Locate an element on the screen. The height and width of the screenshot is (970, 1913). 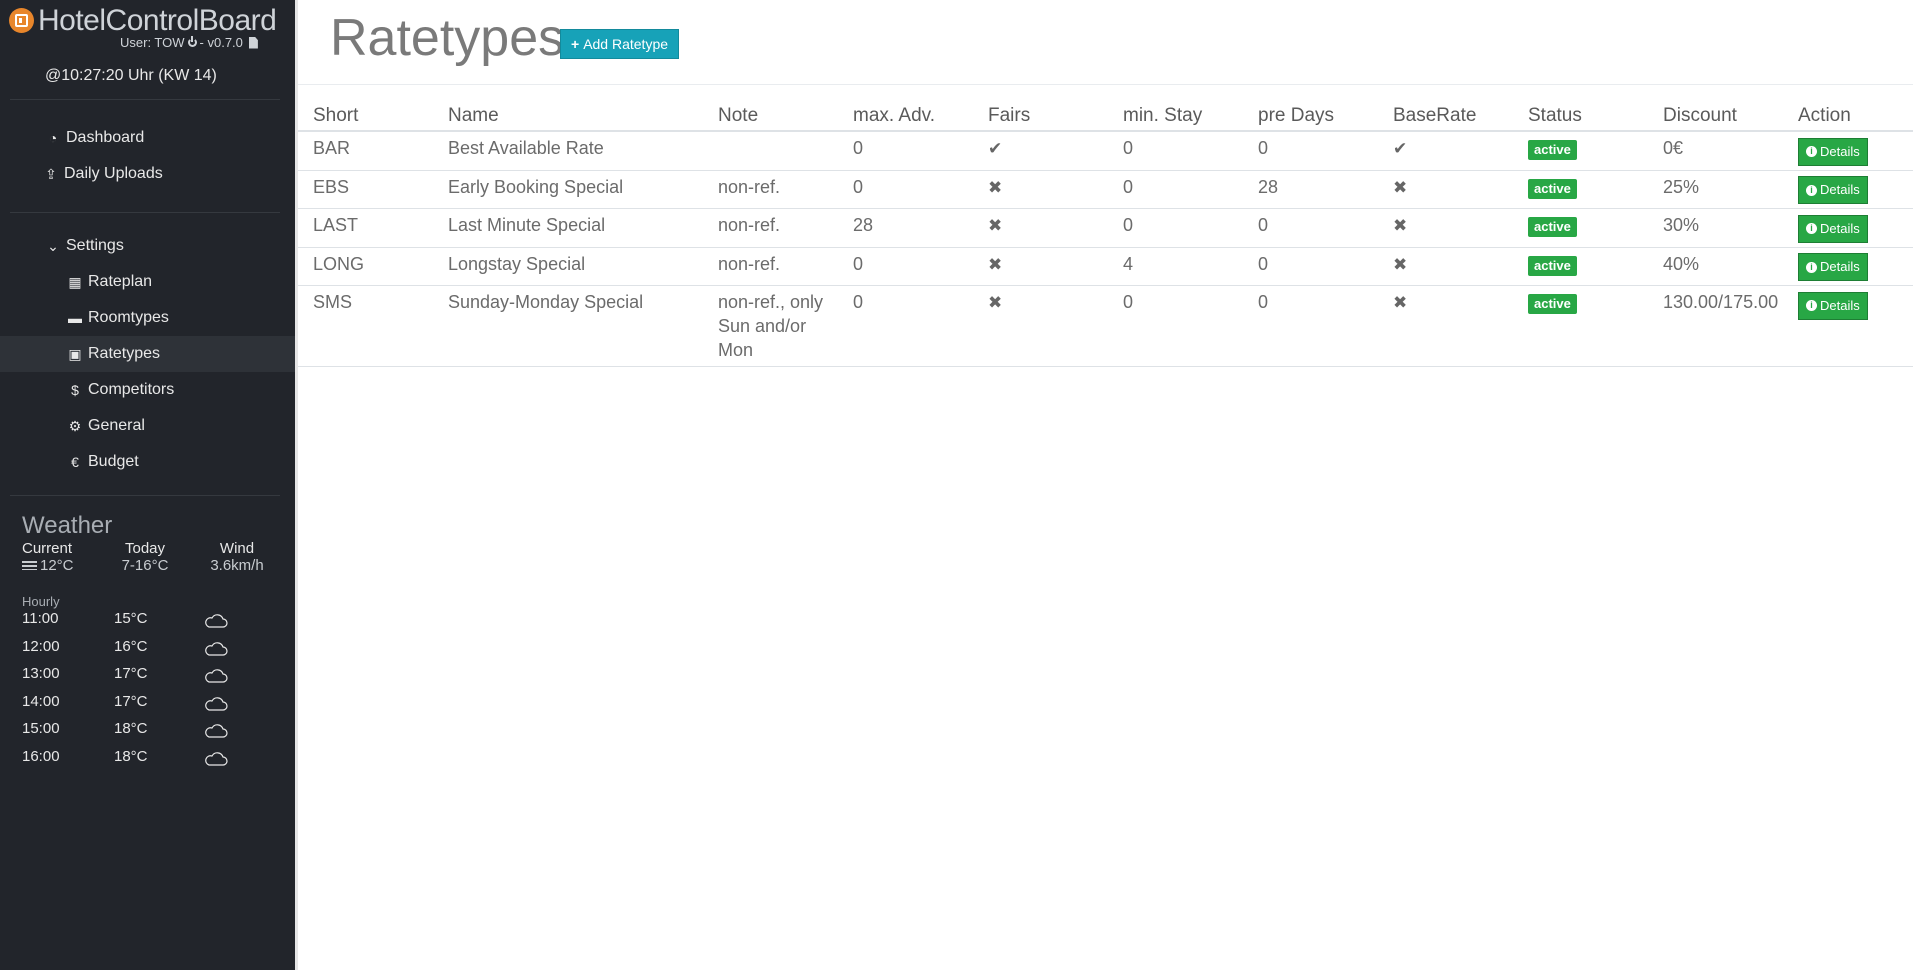
dollar-icon: $ is located at coordinates (75, 390).